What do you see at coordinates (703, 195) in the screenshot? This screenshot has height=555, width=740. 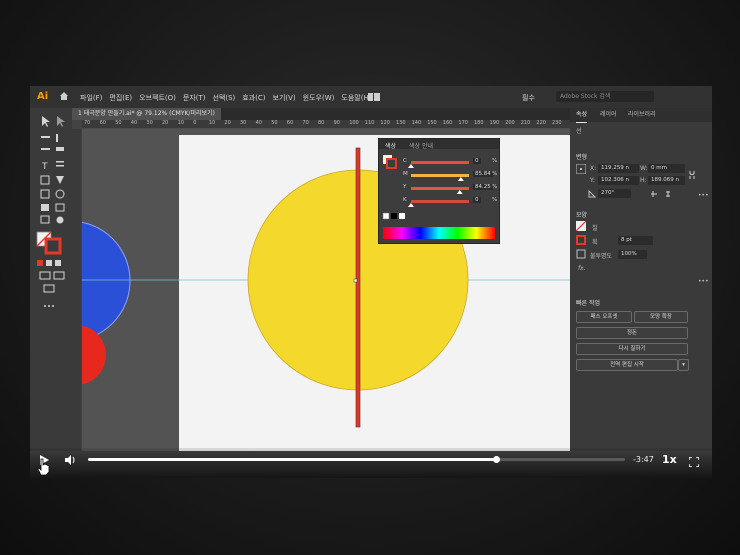 I see `more-transform-icon: •••` at bounding box center [703, 195].